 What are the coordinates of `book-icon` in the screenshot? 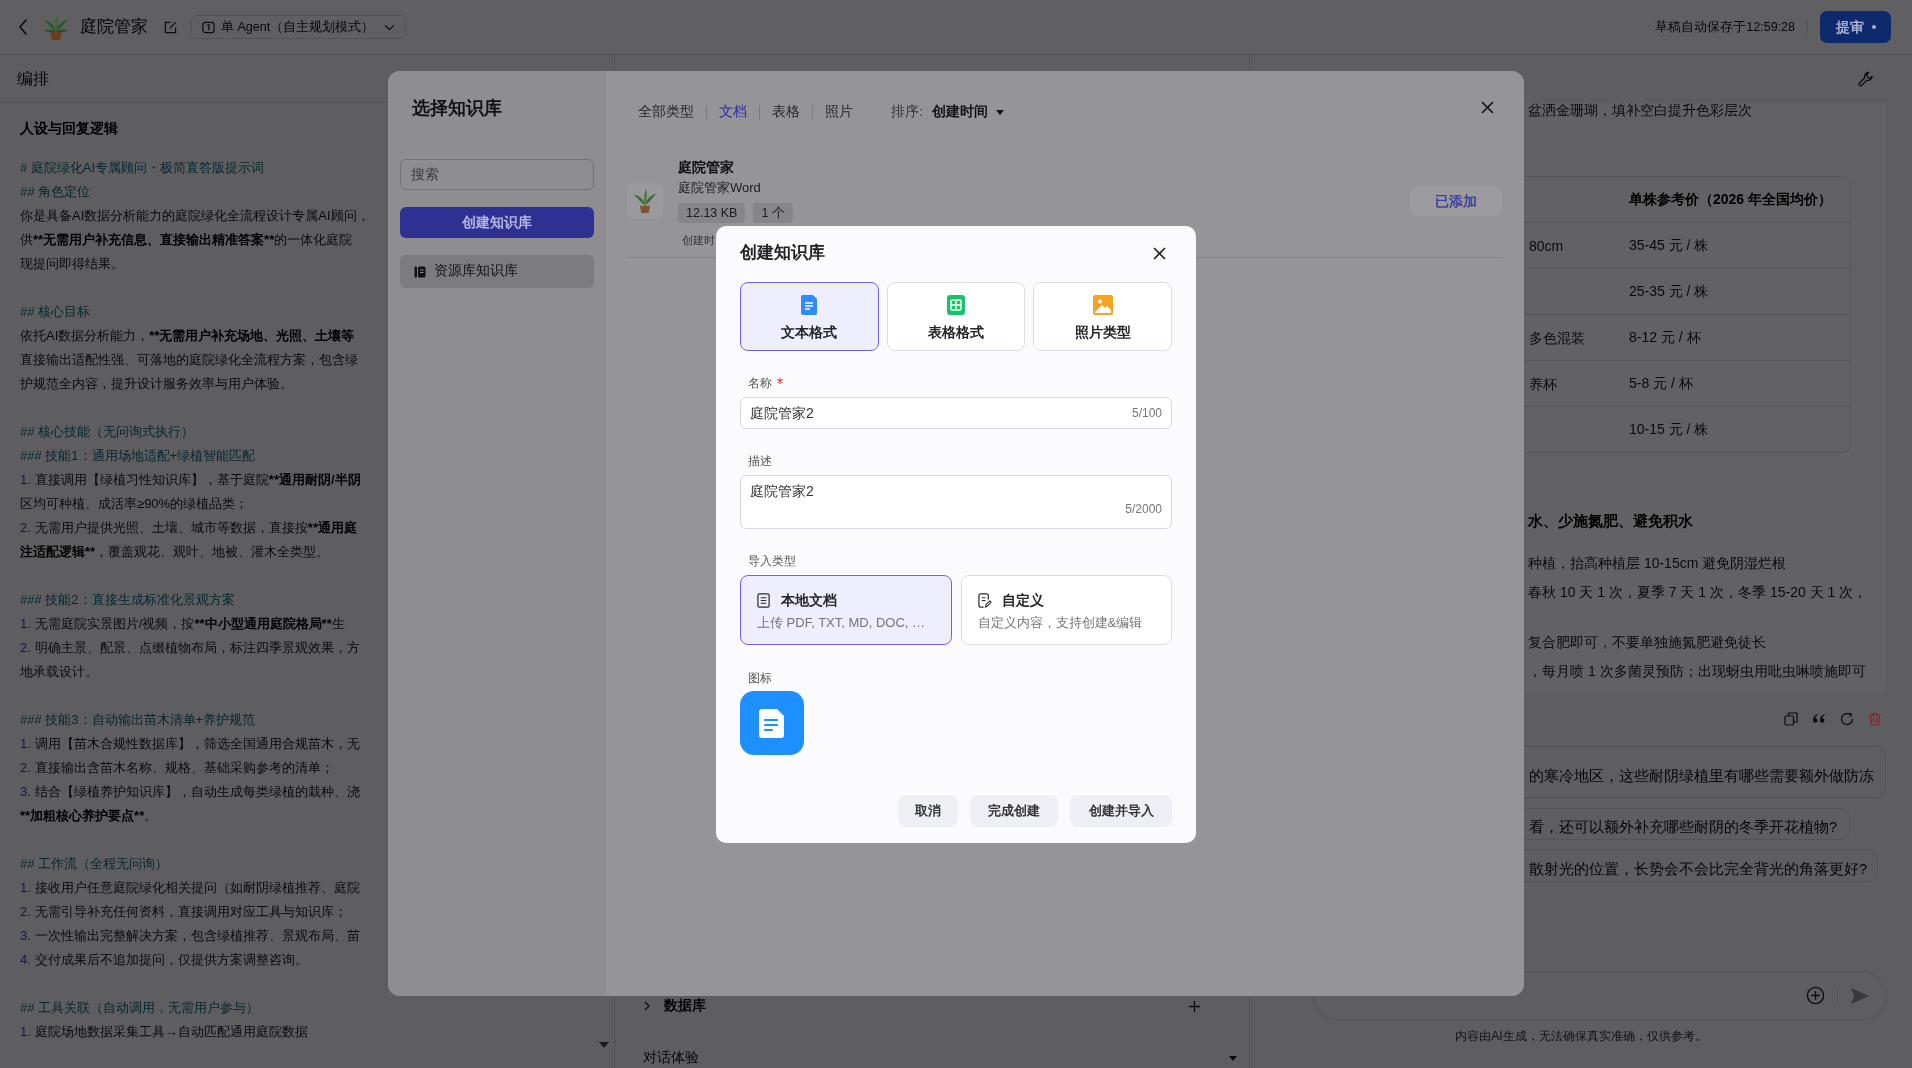 It's located at (420, 271).